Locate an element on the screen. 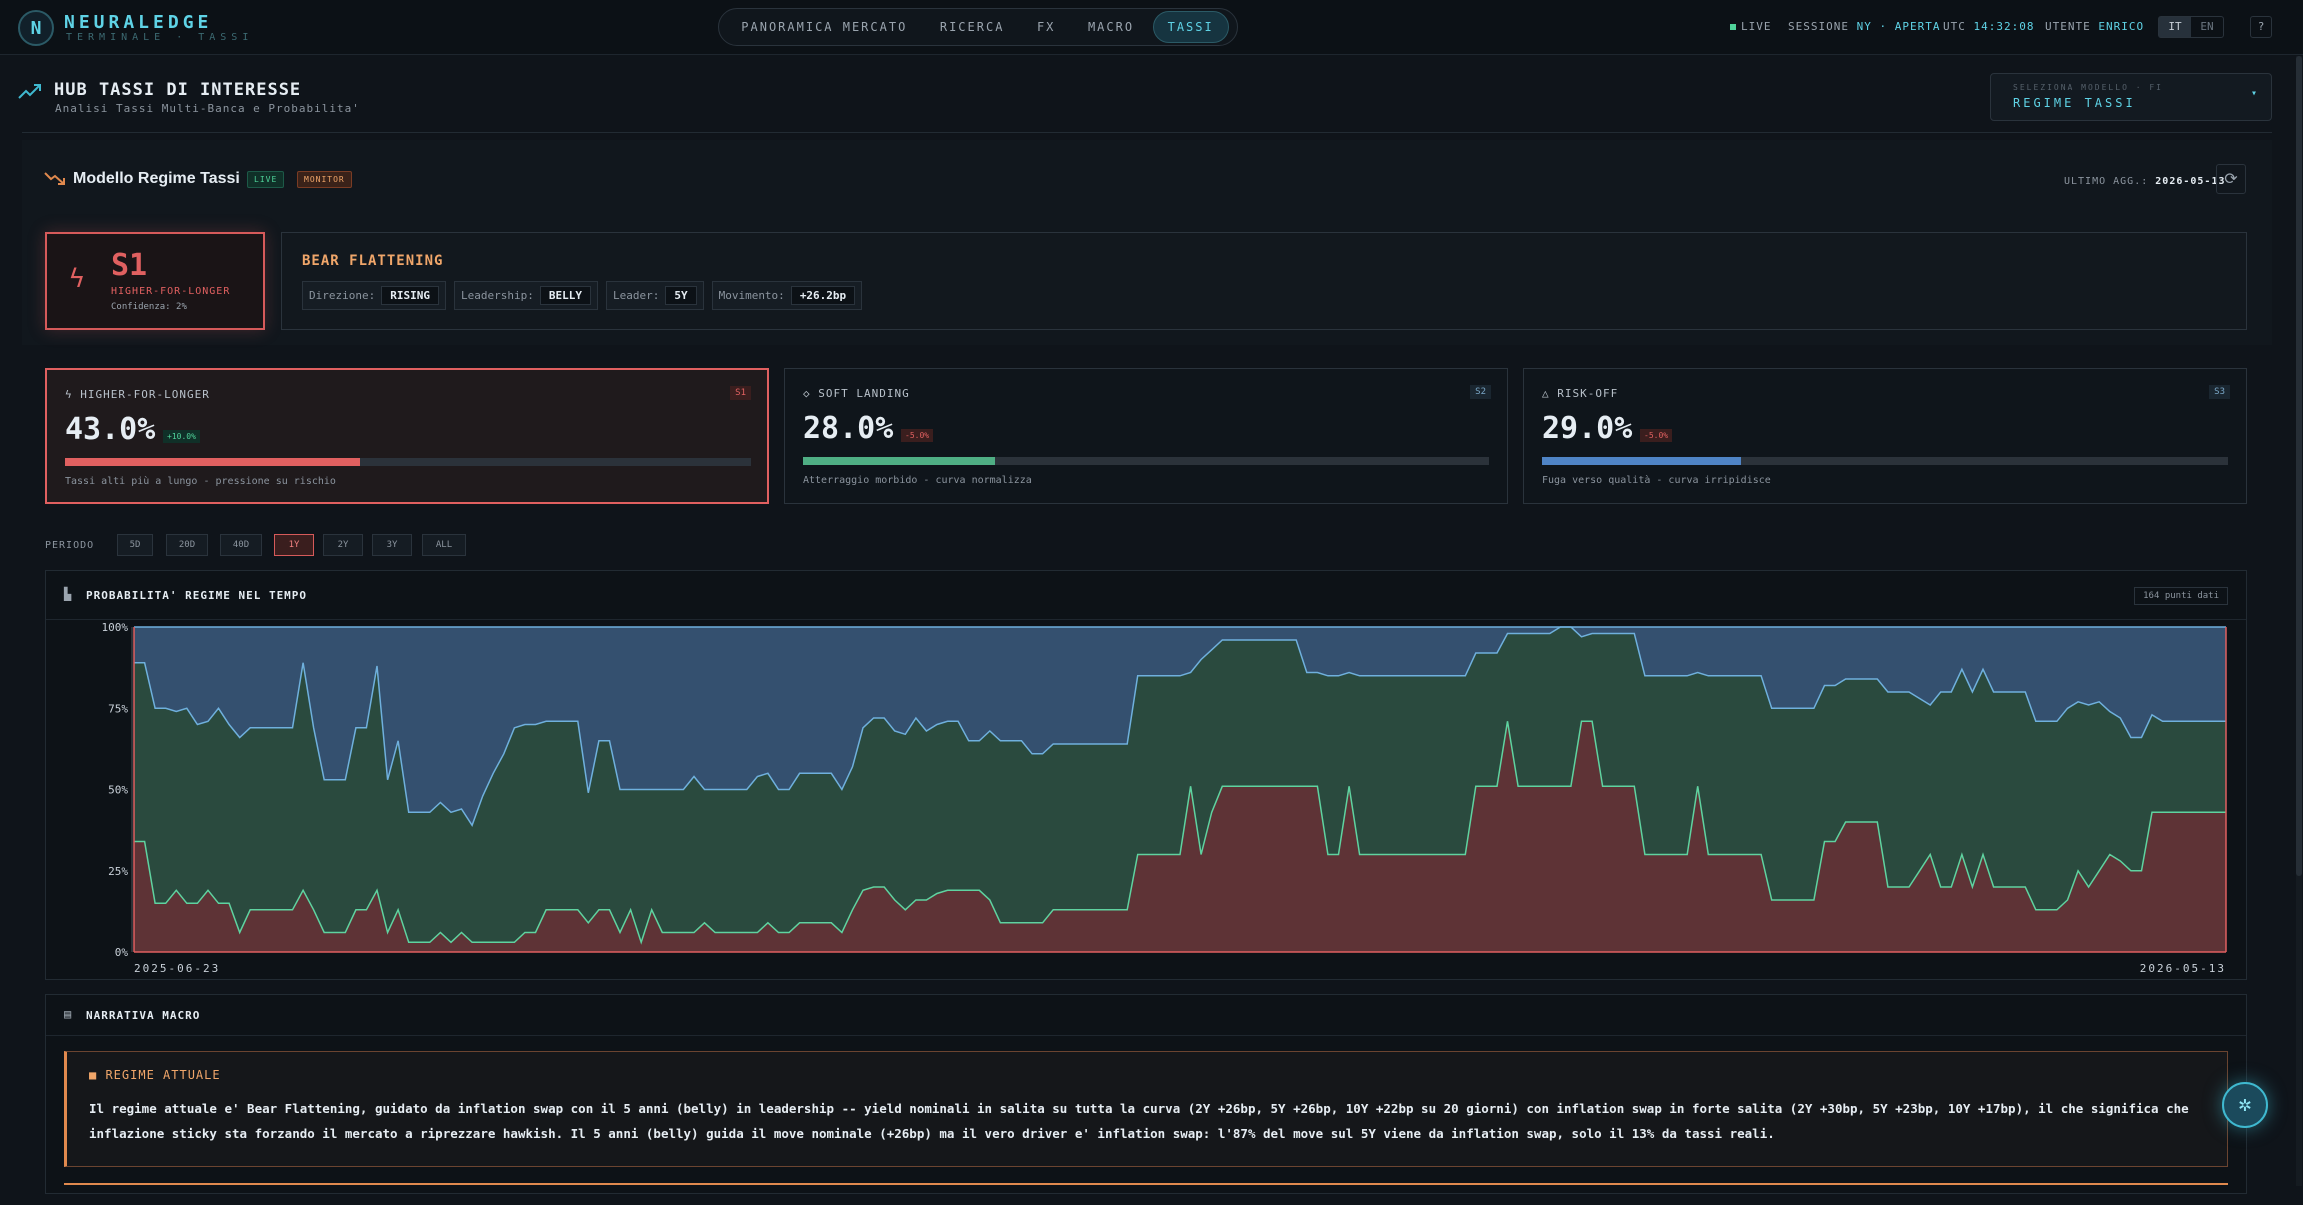  live-badge: LIVE is located at coordinates (266, 179).